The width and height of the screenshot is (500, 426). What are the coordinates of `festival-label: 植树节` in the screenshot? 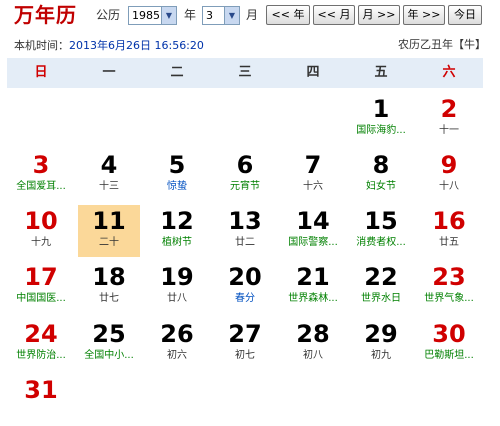 It's located at (177, 242).